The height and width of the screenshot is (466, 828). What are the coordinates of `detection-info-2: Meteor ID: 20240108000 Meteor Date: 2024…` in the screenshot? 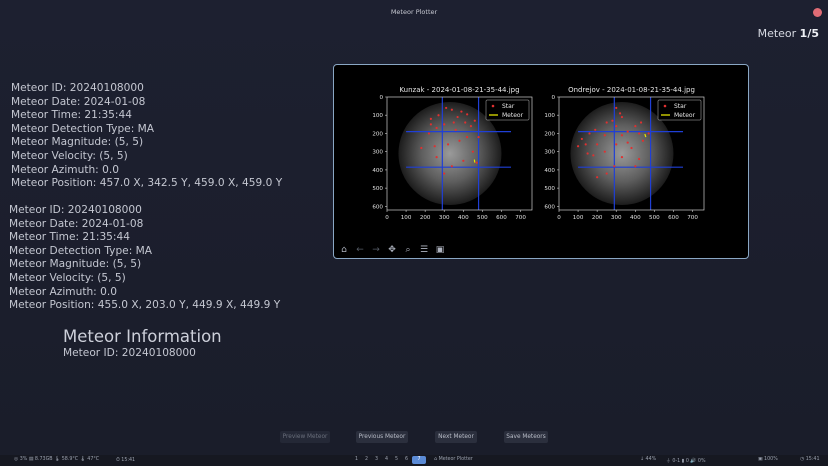 It's located at (144, 258).